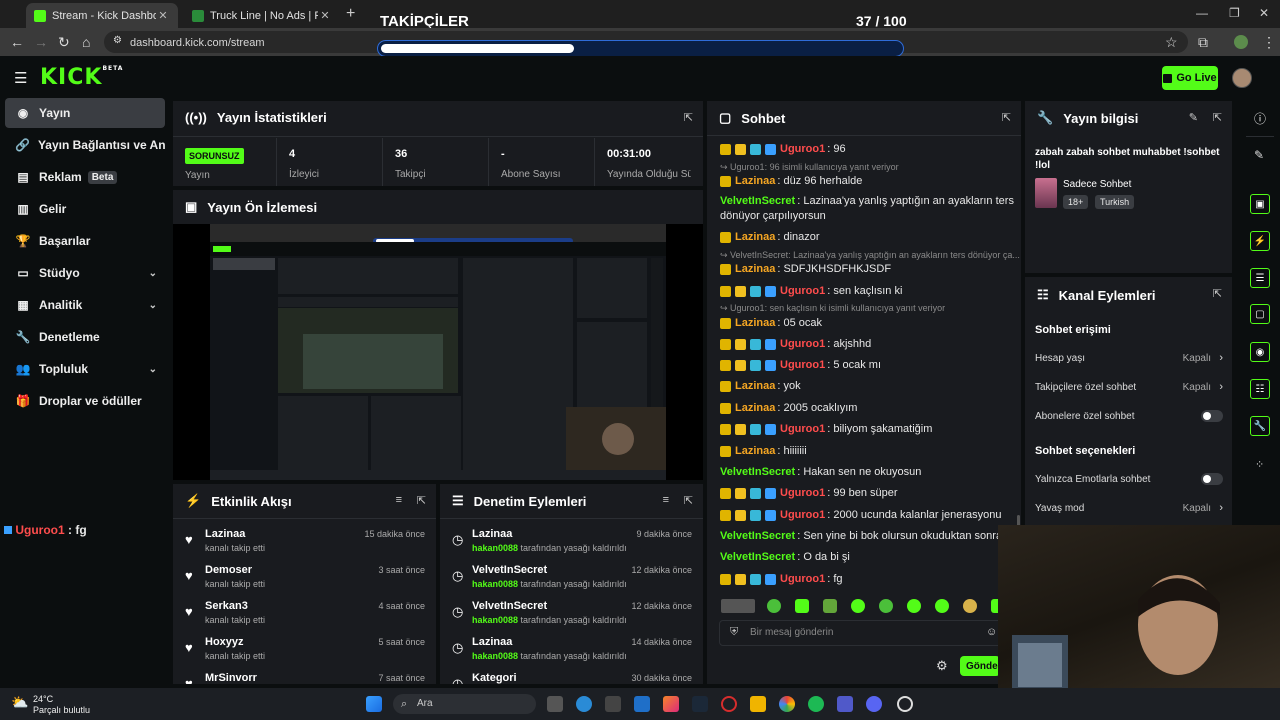 The width and height of the screenshot is (1280, 720). Describe the element at coordinates (991, 632) in the screenshot. I see `emoji-icon: ☺` at that location.